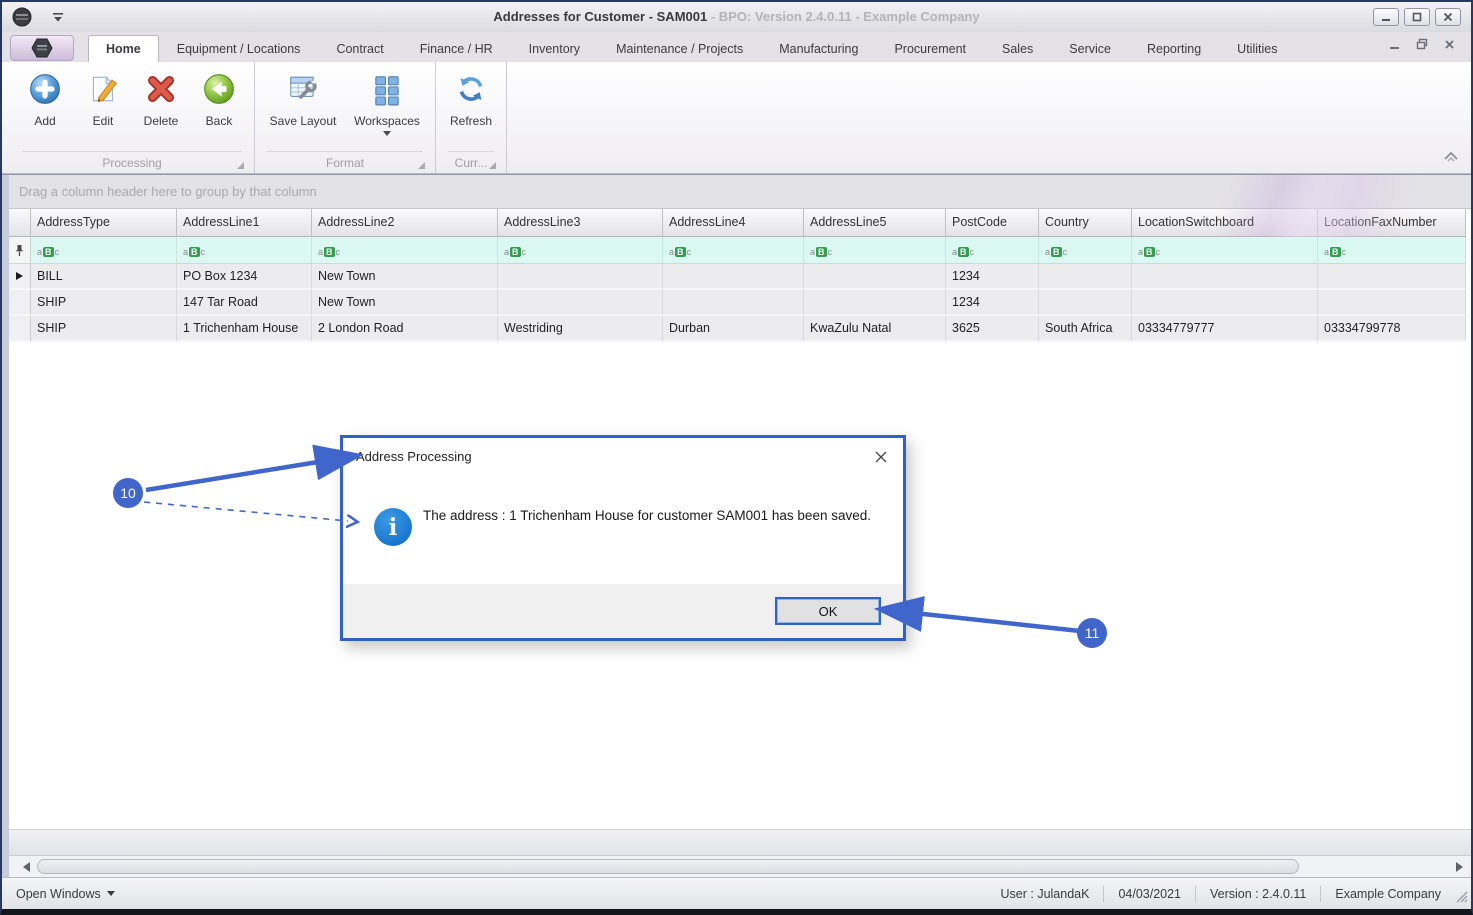 The image size is (1473, 915). I want to click on column-header-AddressLine1: AddressLine1, so click(244, 223).